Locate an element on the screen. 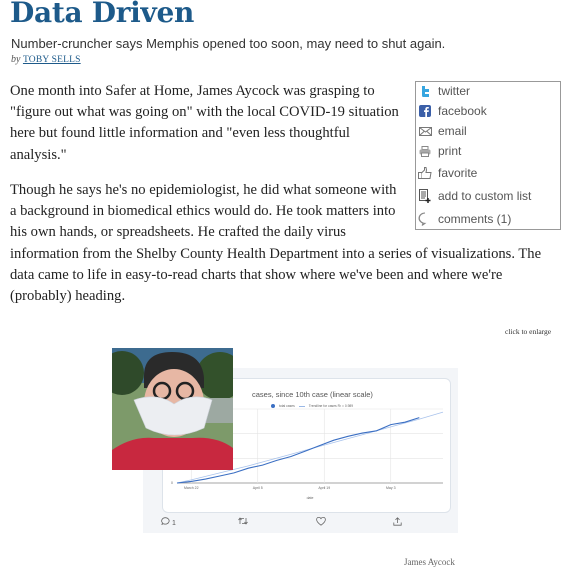 The height and width of the screenshot is (574, 569). article-title: Data Driven is located at coordinates (102, 14).